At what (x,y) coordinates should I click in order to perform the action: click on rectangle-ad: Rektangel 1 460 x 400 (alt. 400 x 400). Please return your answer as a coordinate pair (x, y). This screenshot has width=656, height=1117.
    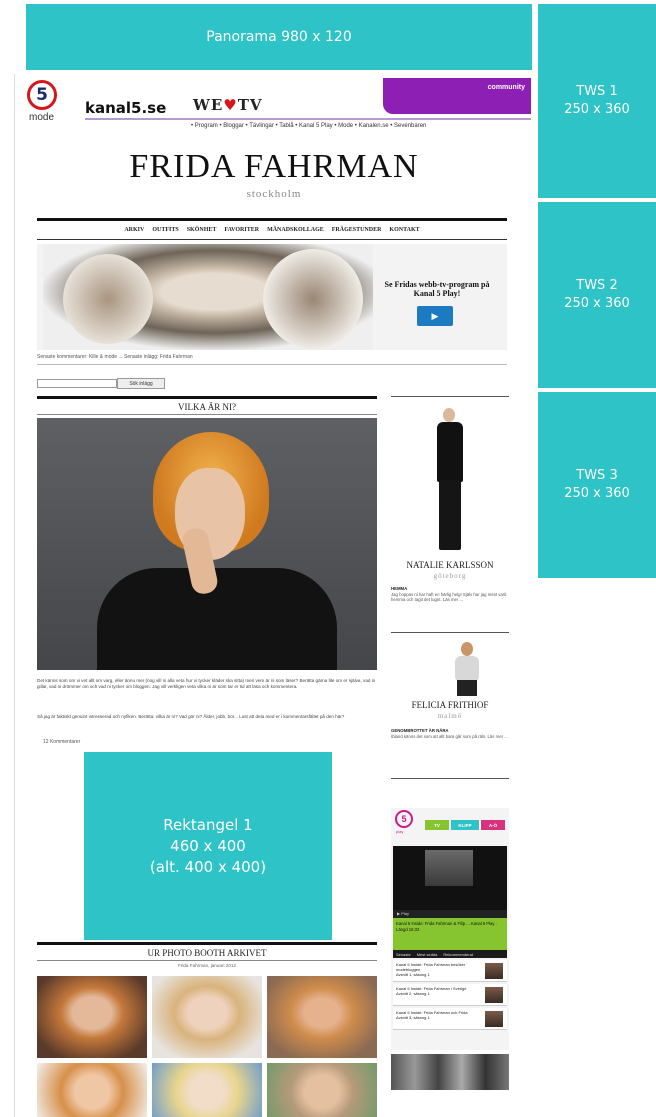
    Looking at the image, I should click on (208, 846).